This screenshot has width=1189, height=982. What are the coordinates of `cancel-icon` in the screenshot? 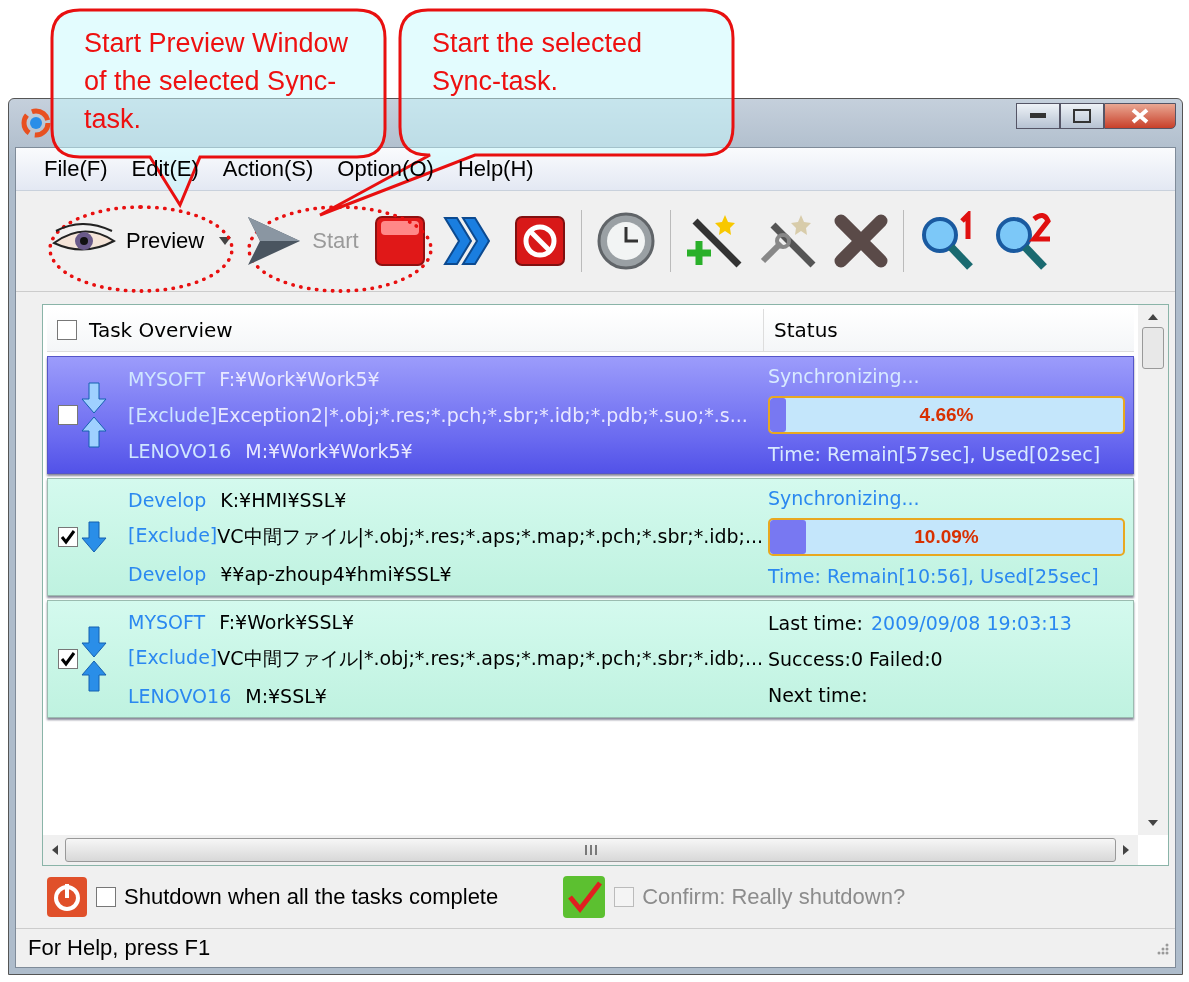 It's located at (539, 241).